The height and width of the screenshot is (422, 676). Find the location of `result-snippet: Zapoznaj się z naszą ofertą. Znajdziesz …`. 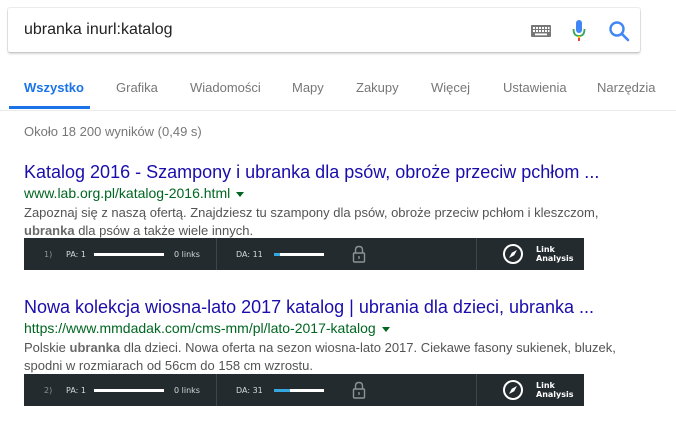

result-snippet: Zapoznaj się z naszą ofertą. Znajdziesz … is located at coordinates (324, 222).